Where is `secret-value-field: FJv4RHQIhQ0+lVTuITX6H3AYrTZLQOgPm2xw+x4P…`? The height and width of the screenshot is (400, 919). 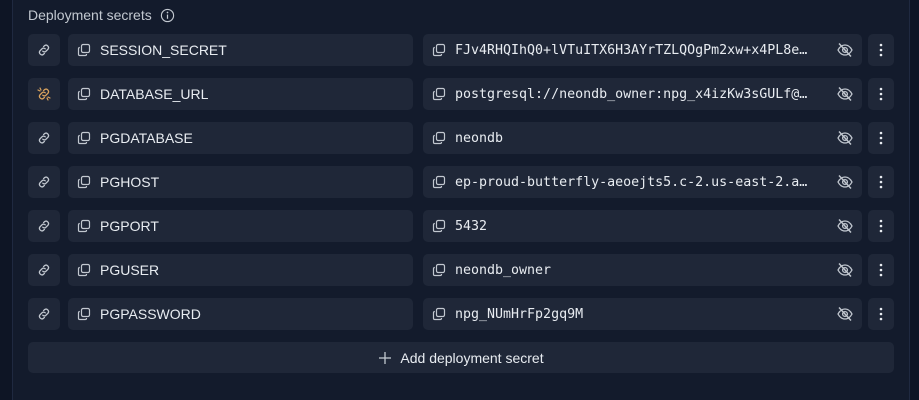
secret-value-field: FJv4RHQIhQ0+lVTuITX6H3AYrTZLQOgPm2xw+x4P… is located at coordinates (642, 50).